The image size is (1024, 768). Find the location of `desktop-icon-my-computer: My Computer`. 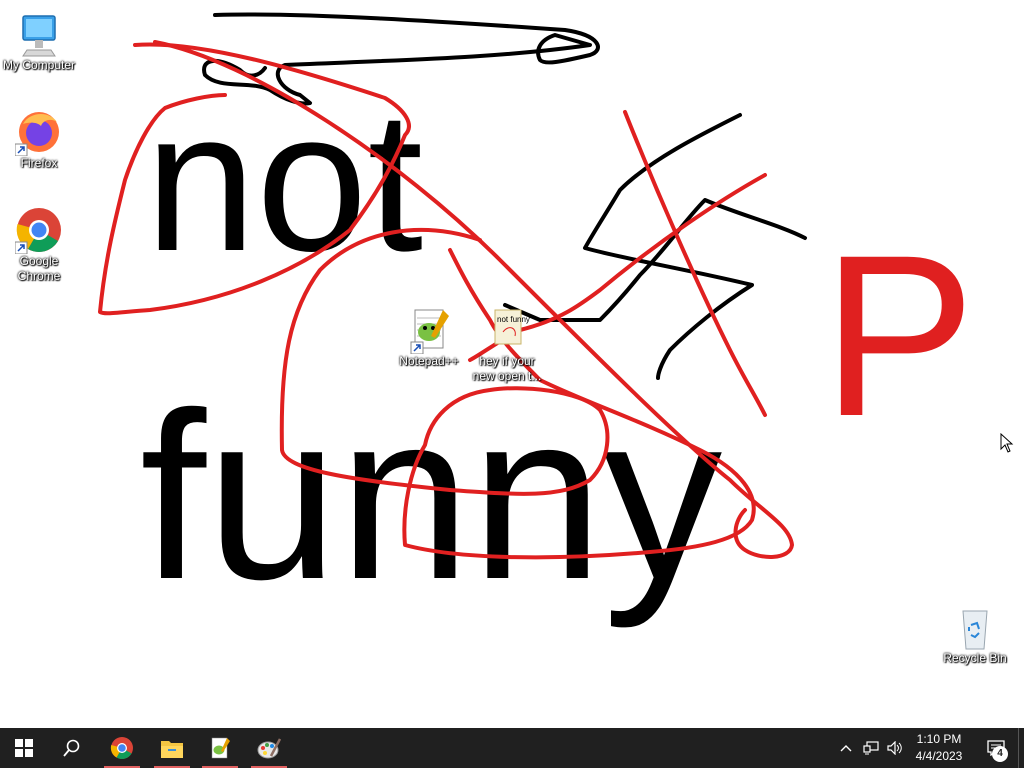

desktop-icon-my-computer: My Computer is located at coordinates (39, 41).